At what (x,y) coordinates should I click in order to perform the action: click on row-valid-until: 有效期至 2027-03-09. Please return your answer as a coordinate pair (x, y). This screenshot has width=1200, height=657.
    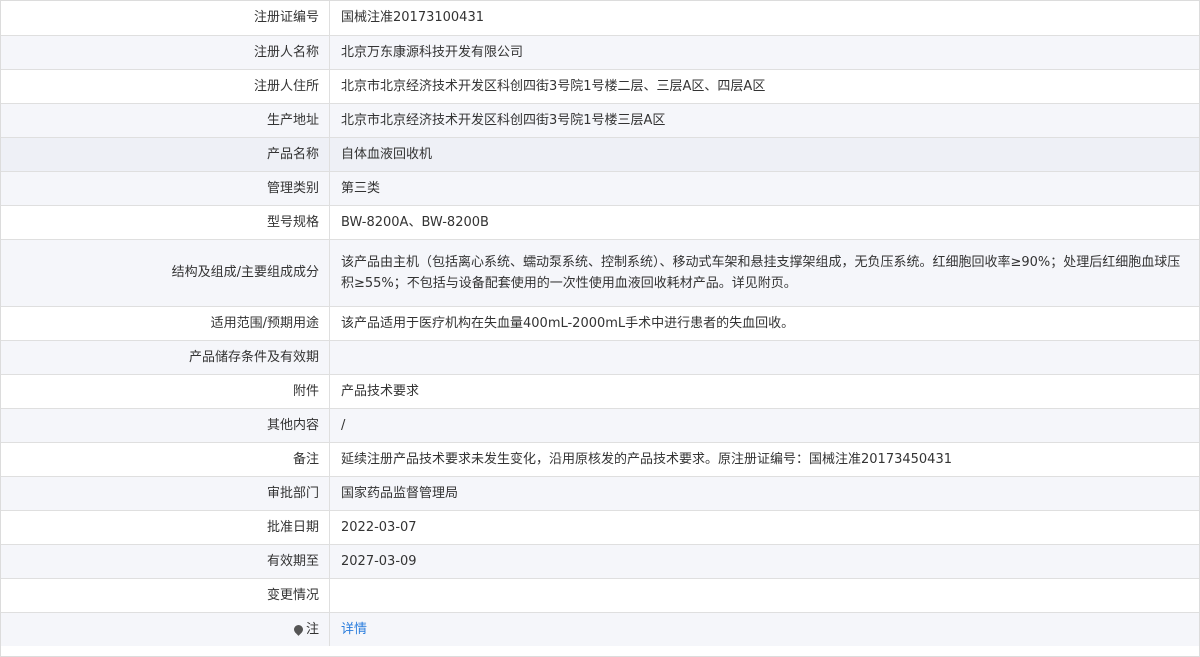
    Looking at the image, I should click on (600, 561).